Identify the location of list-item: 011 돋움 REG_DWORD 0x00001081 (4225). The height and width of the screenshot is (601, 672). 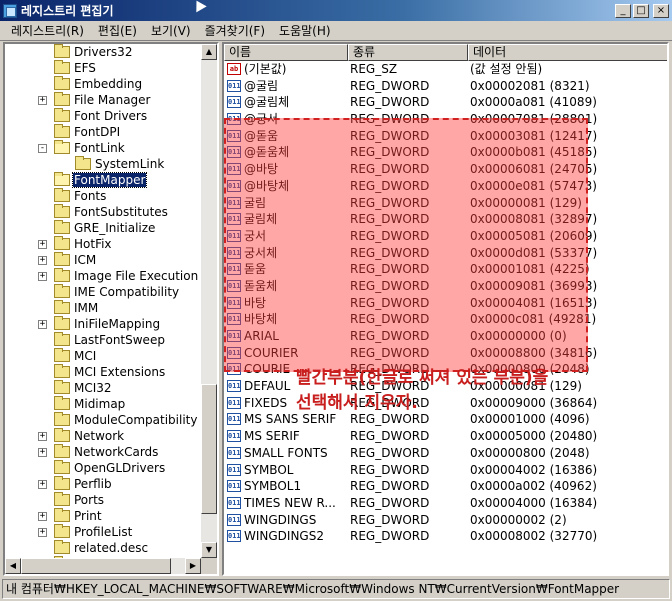
(445, 269).